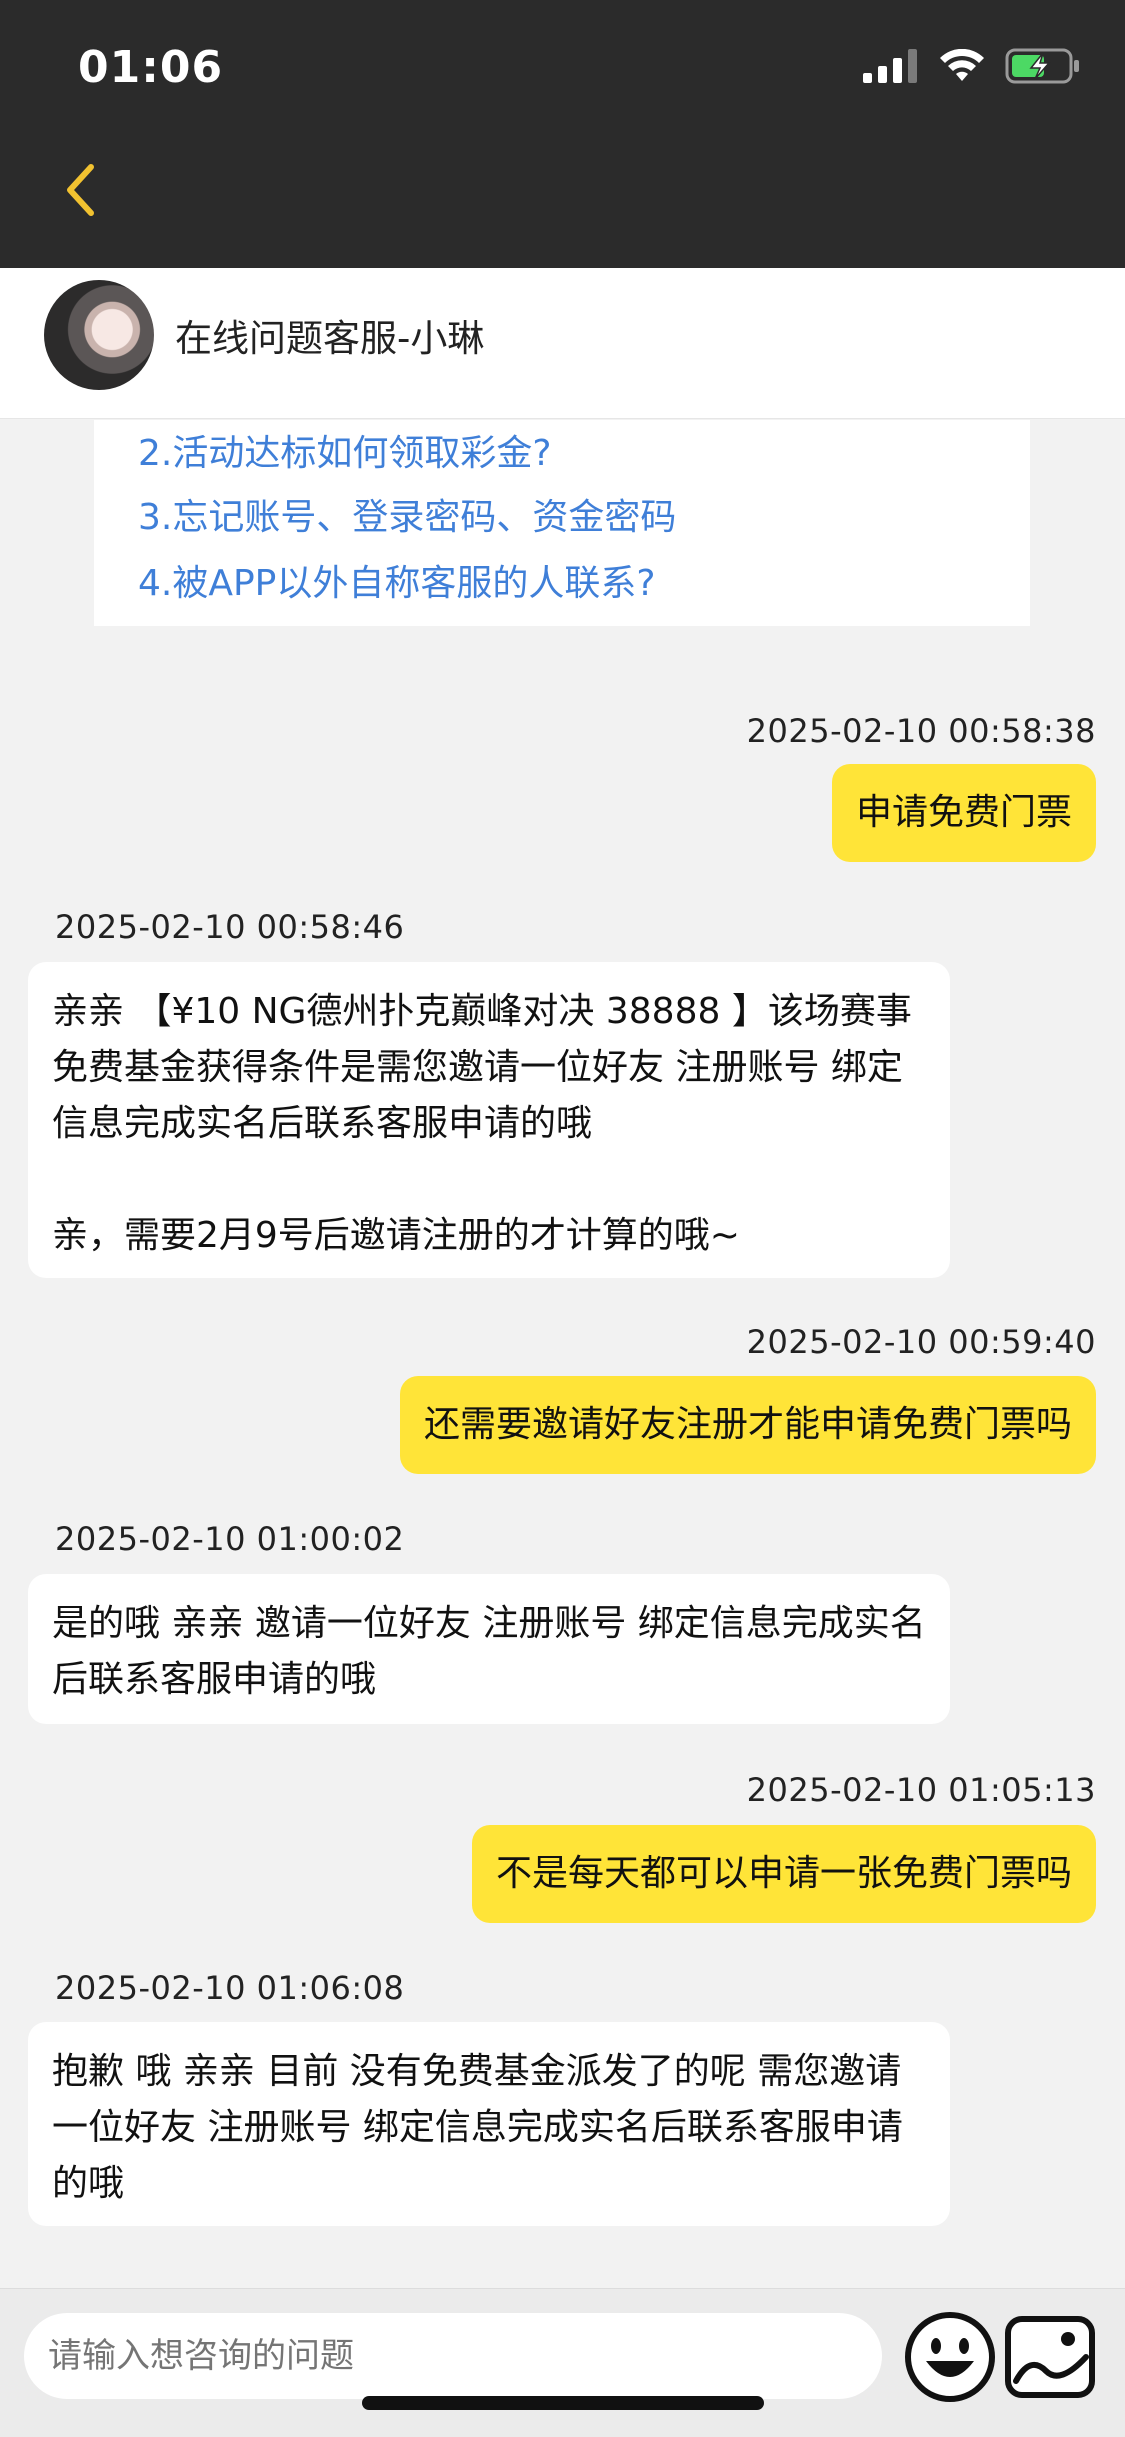  What do you see at coordinates (562, 134) in the screenshot?
I see `top-bar: 01:06` at bounding box center [562, 134].